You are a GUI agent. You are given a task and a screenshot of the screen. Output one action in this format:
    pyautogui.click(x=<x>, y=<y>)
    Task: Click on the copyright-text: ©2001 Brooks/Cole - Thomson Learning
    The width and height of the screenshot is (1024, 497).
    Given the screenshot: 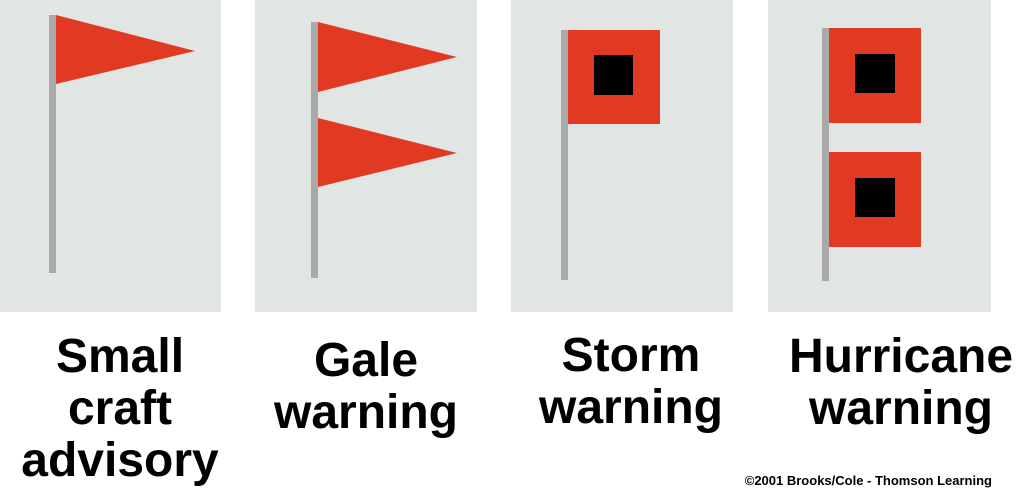 What is the action you would take?
    pyautogui.click(x=868, y=480)
    